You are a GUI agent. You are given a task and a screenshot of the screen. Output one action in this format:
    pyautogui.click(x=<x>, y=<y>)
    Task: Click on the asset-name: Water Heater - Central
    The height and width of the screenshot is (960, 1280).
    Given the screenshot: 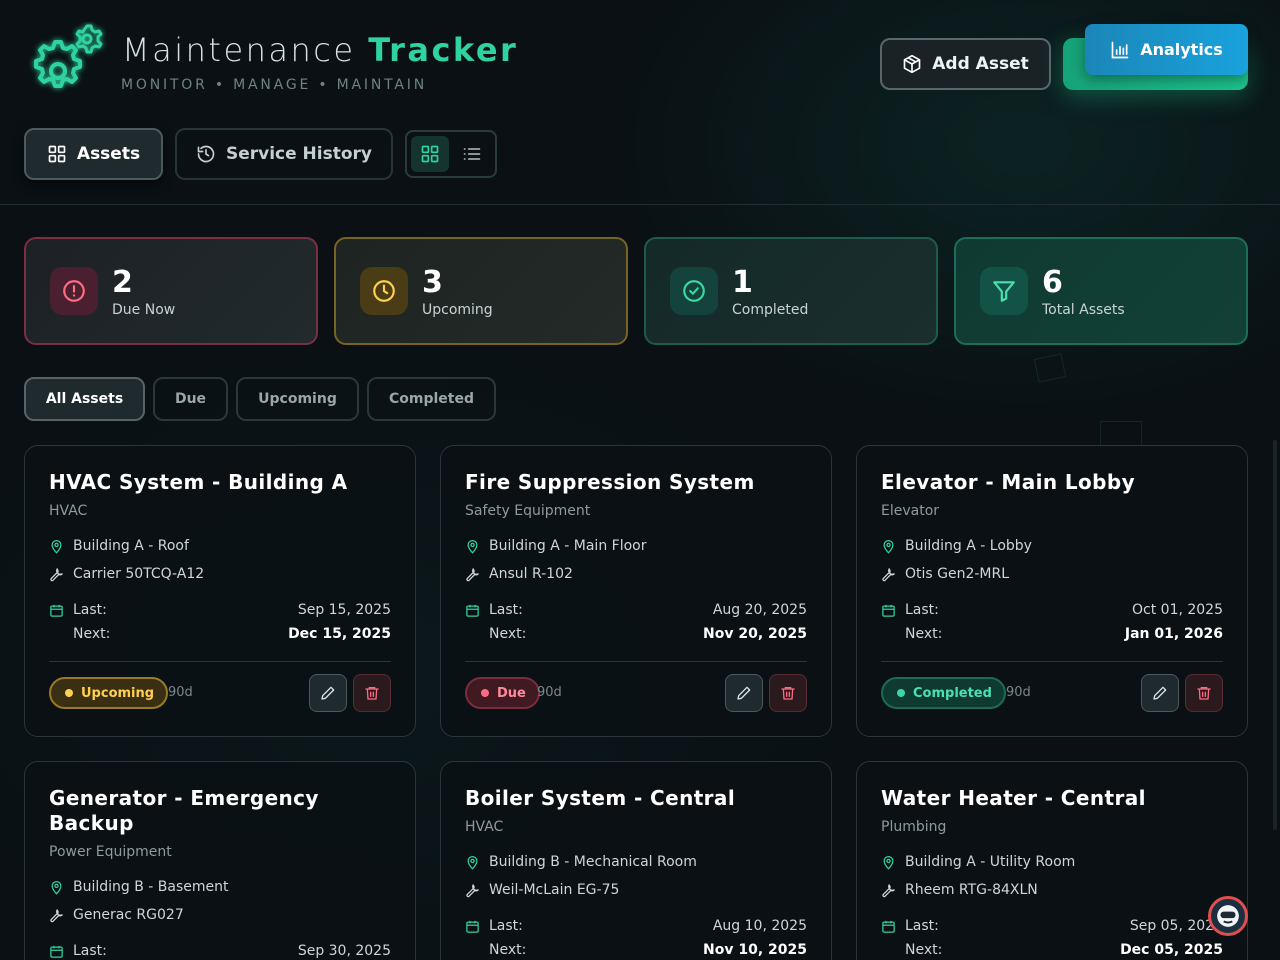 What is the action you would take?
    pyautogui.click(x=1013, y=798)
    